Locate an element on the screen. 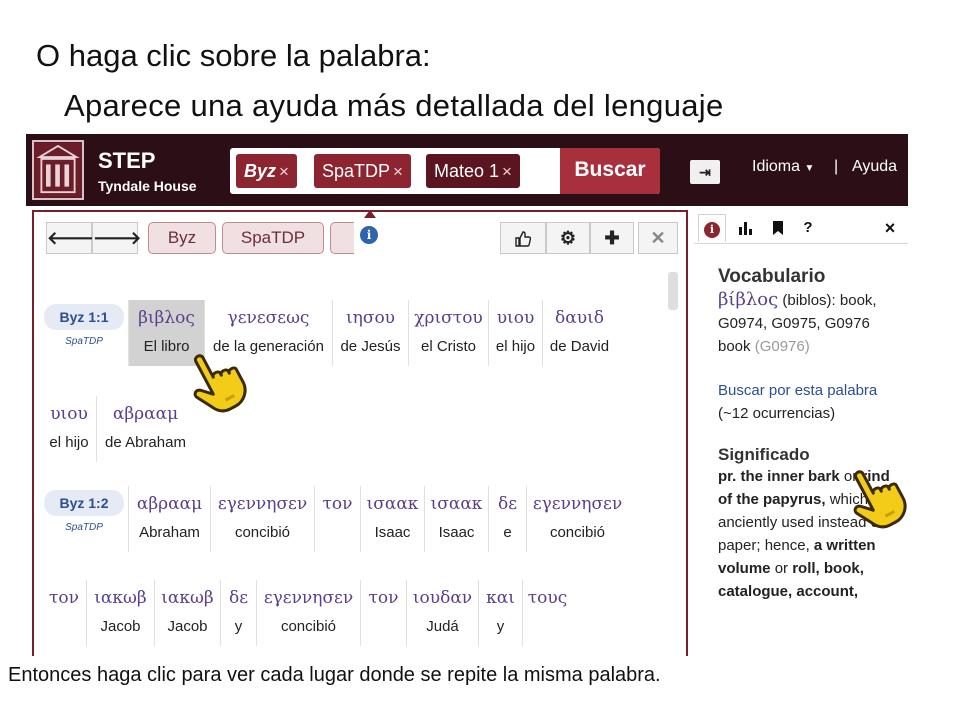  help-menu: Ayuda is located at coordinates (874, 167).